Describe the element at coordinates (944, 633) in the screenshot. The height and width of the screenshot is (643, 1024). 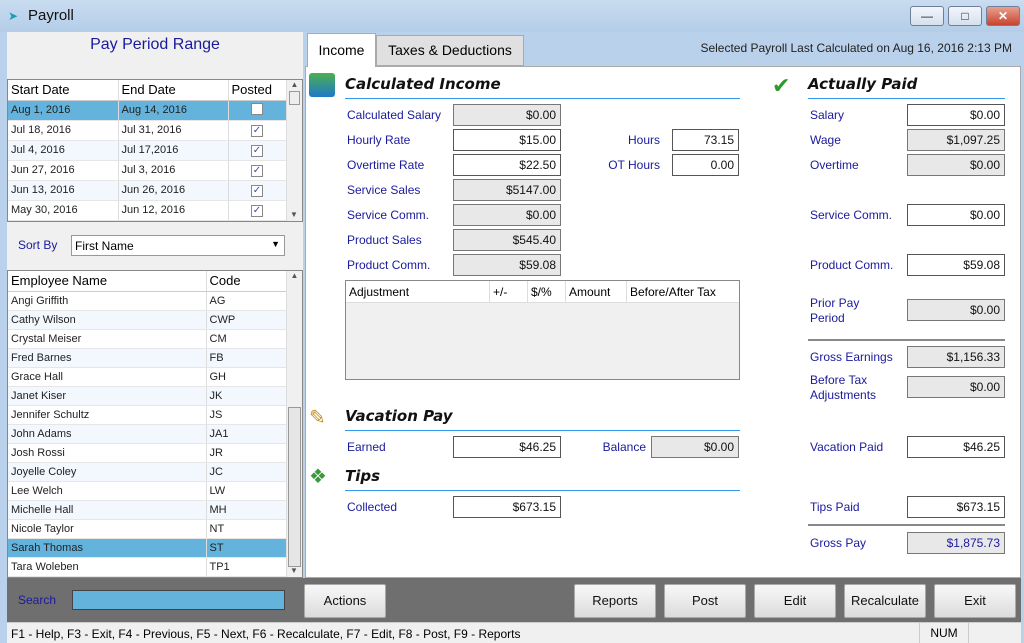
I see `num-lock-indicator: NUM` at that location.